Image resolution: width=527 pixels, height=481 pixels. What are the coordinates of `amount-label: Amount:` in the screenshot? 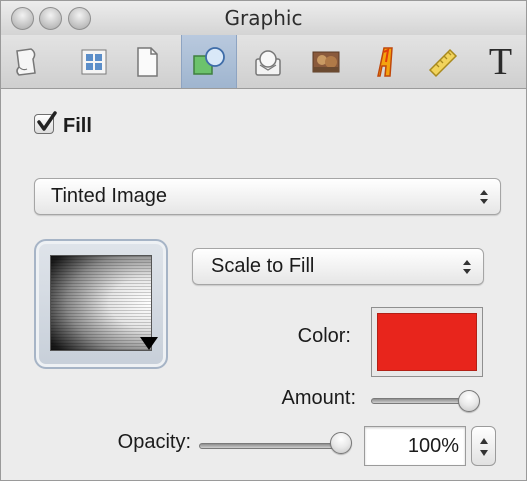 It's located at (318, 398).